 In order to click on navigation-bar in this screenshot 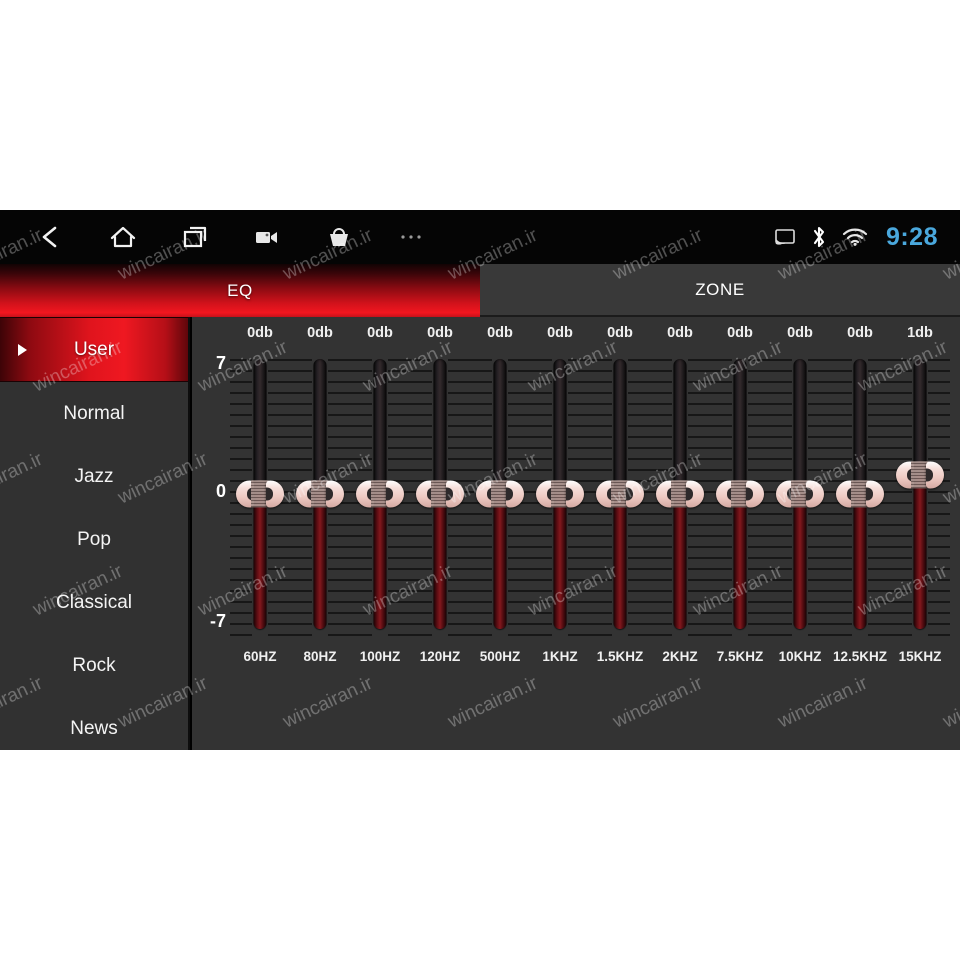, I will do `click(231, 237)`.